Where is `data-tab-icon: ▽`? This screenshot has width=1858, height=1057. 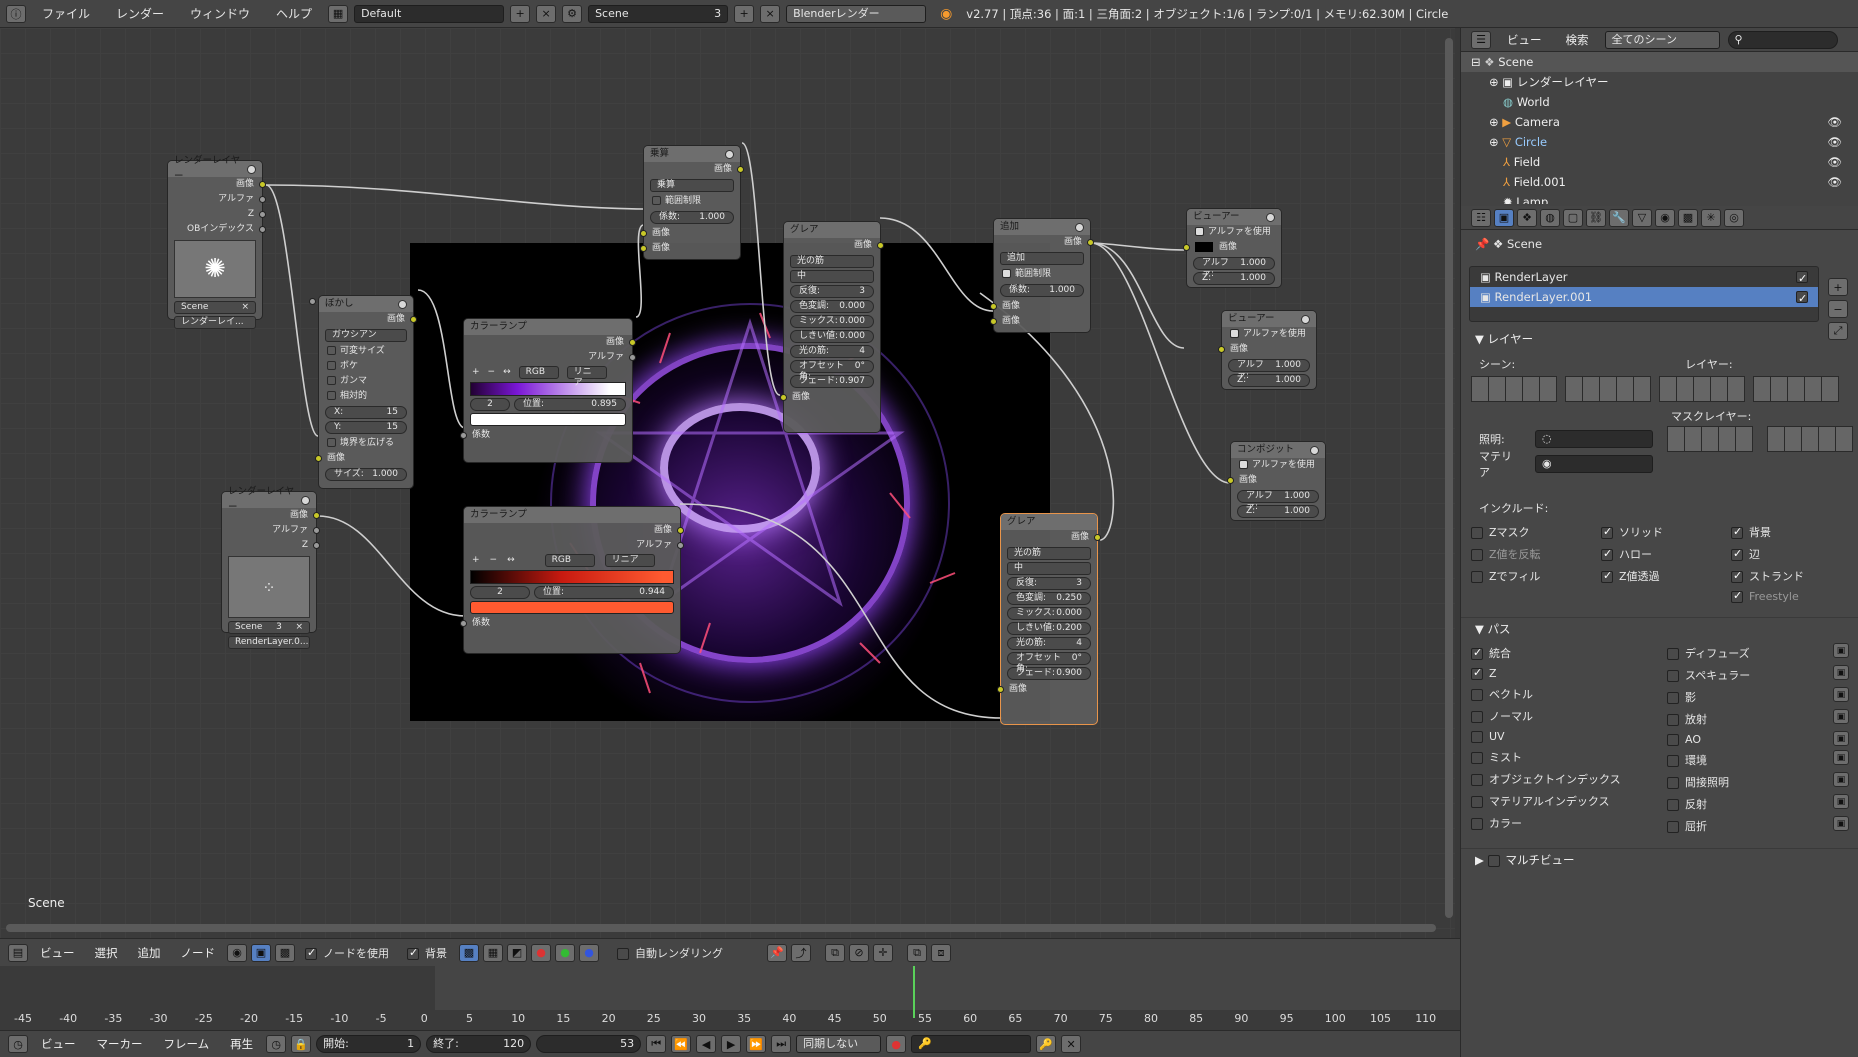
data-tab-icon: ▽ is located at coordinates (1642, 217).